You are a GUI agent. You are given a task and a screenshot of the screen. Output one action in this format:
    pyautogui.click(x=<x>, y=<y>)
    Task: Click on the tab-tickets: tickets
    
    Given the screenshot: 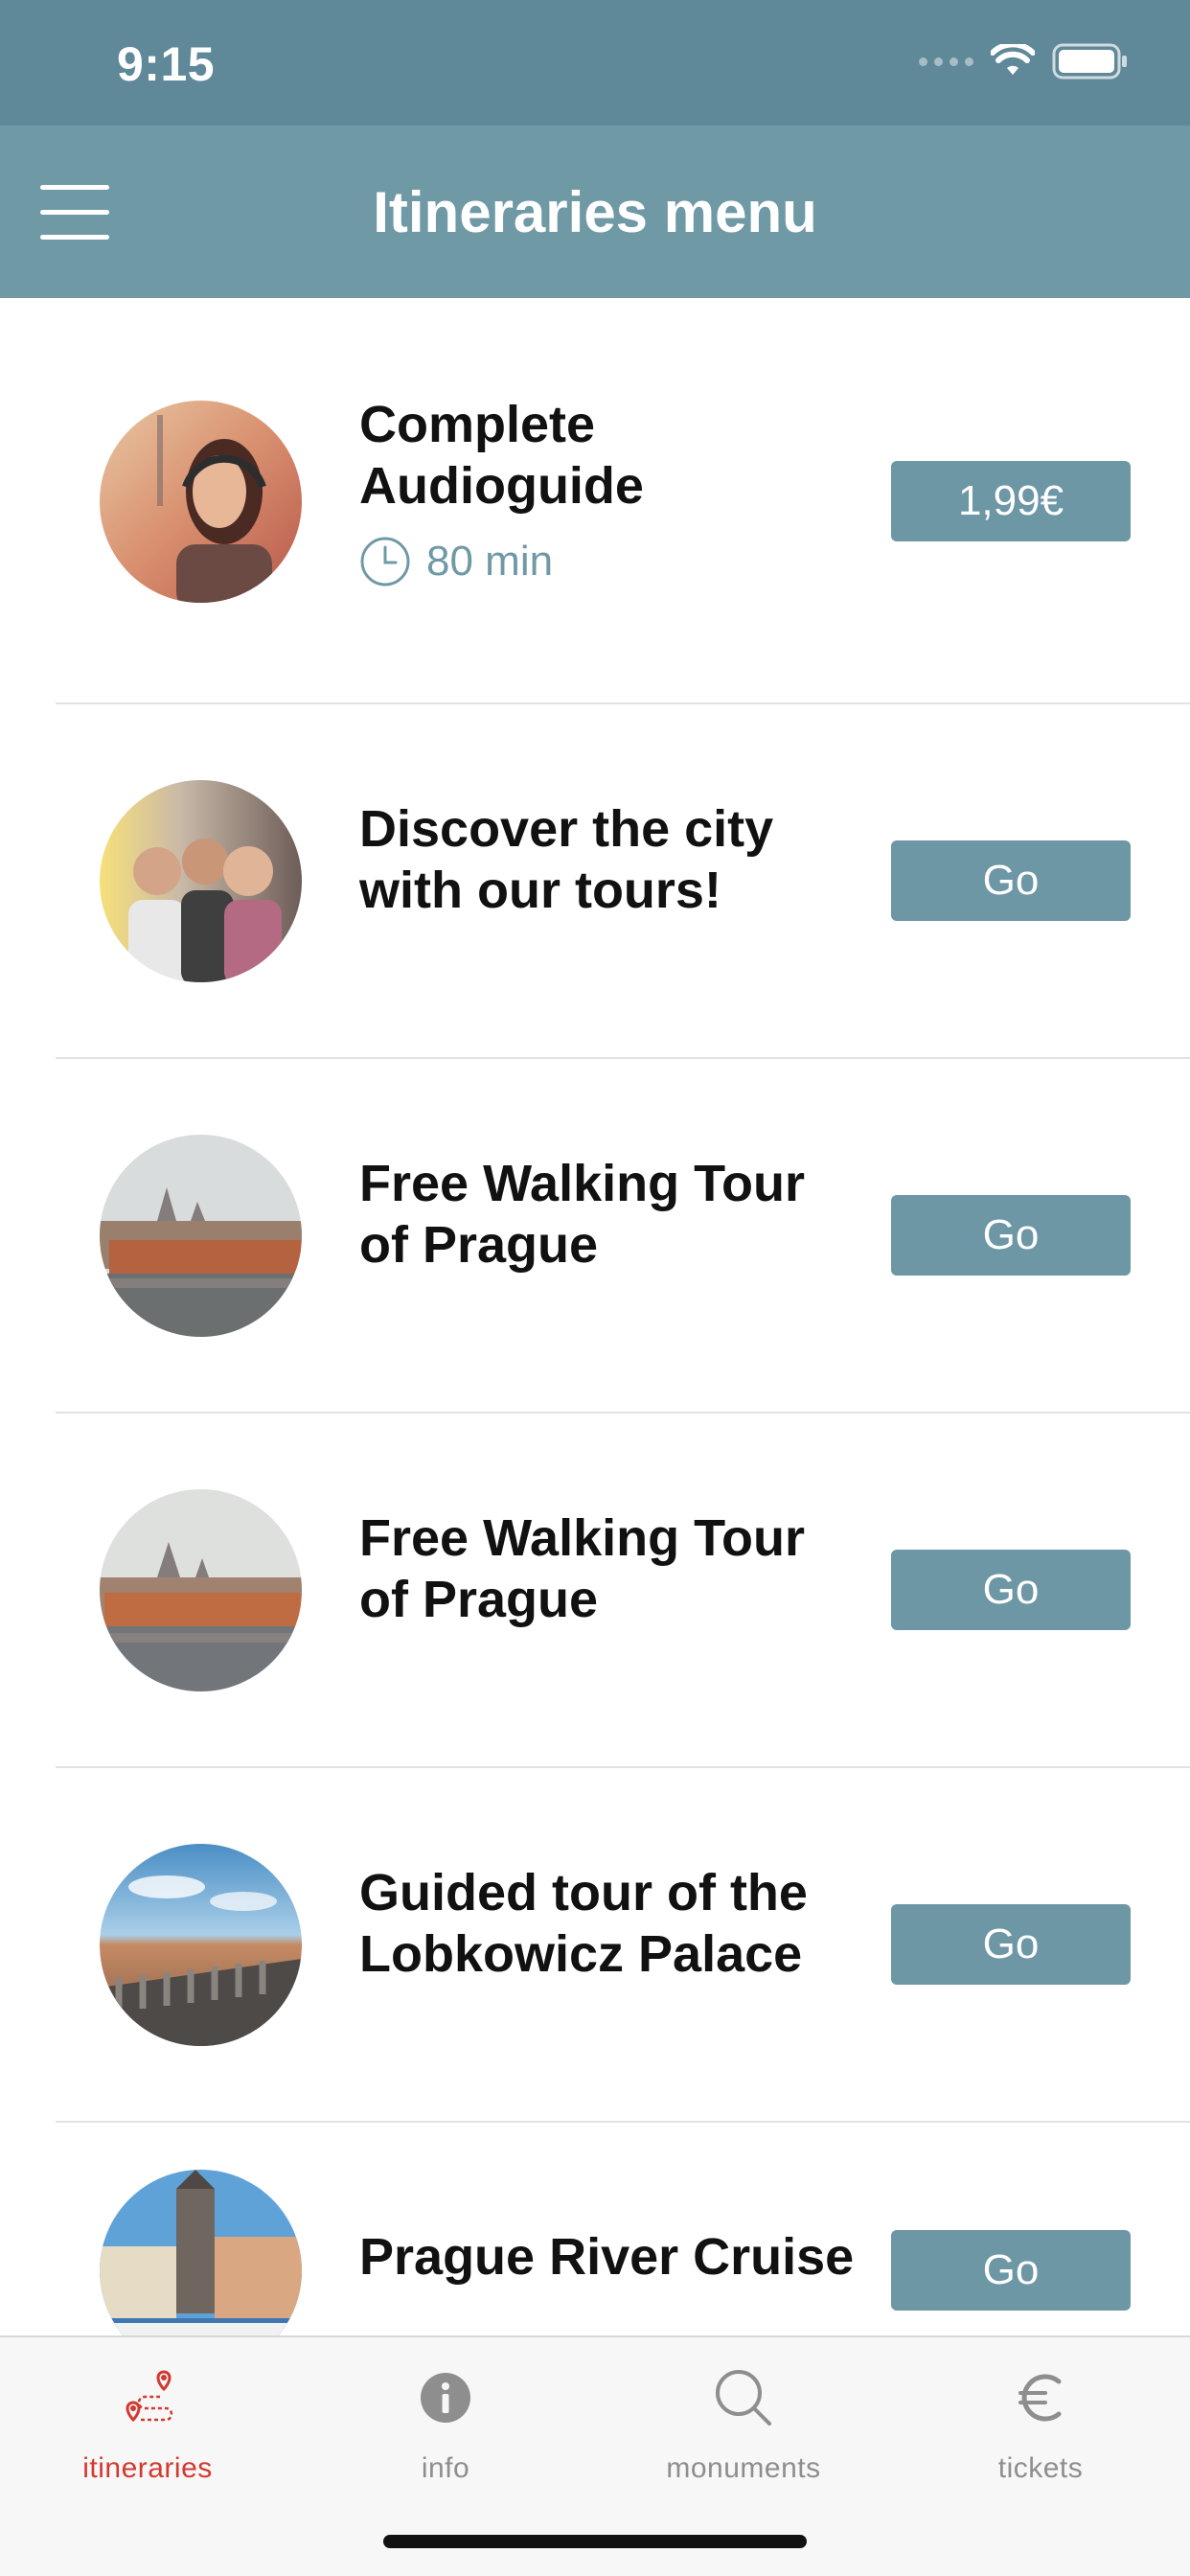 What is the action you would take?
    pyautogui.click(x=1041, y=2424)
    